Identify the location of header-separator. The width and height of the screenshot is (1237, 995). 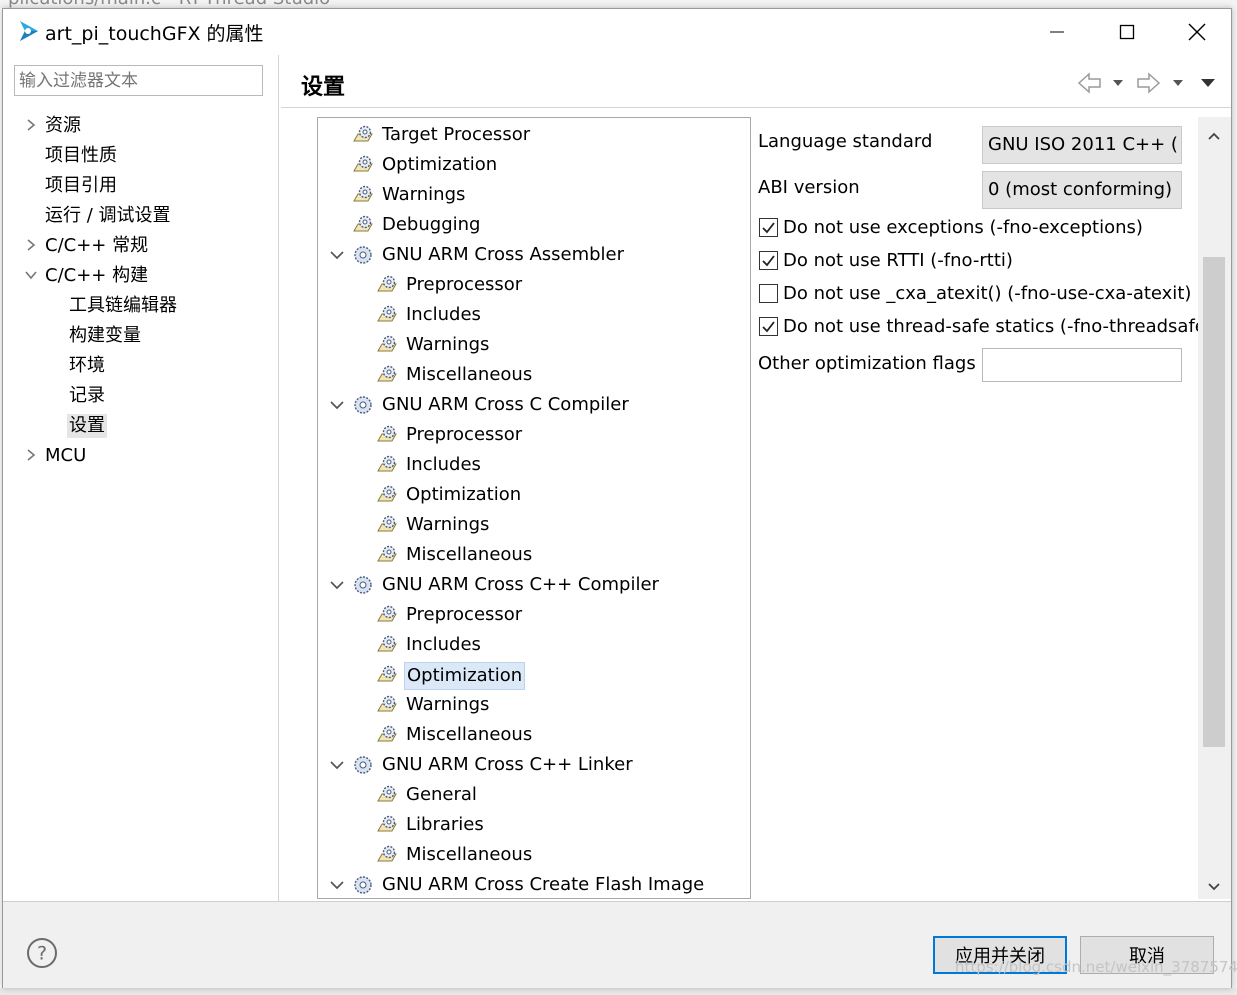
(756, 107).